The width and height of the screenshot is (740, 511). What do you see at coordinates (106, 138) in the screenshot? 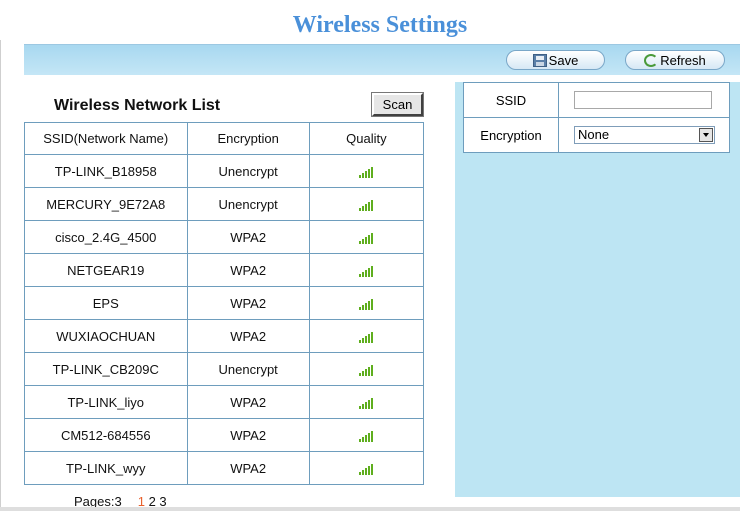
I see `column-header-ssid: SSID(Network Name)` at bounding box center [106, 138].